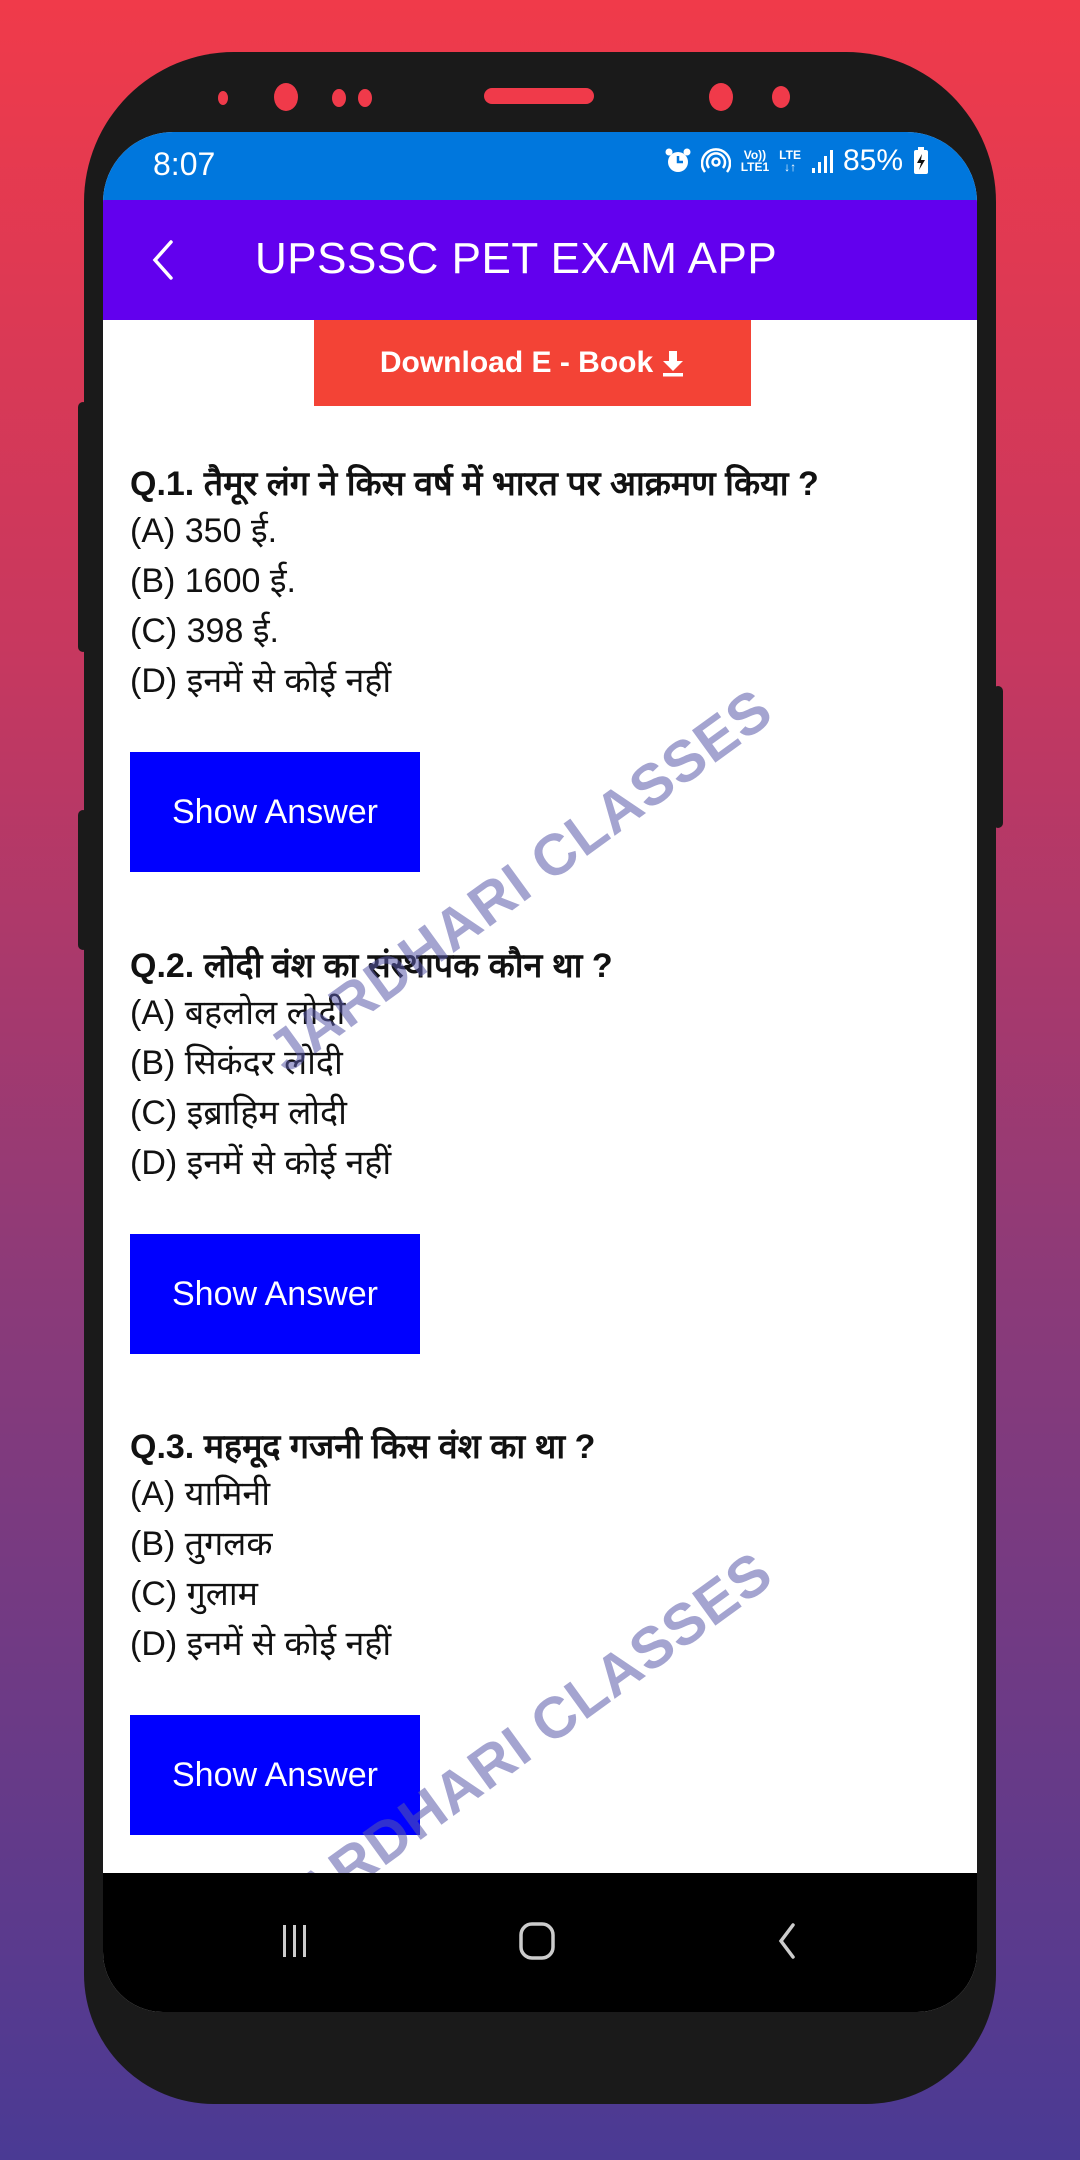 The width and height of the screenshot is (1080, 2160). Describe the element at coordinates (787, 1941) in the screenshot. I see `back-icon` at that location.